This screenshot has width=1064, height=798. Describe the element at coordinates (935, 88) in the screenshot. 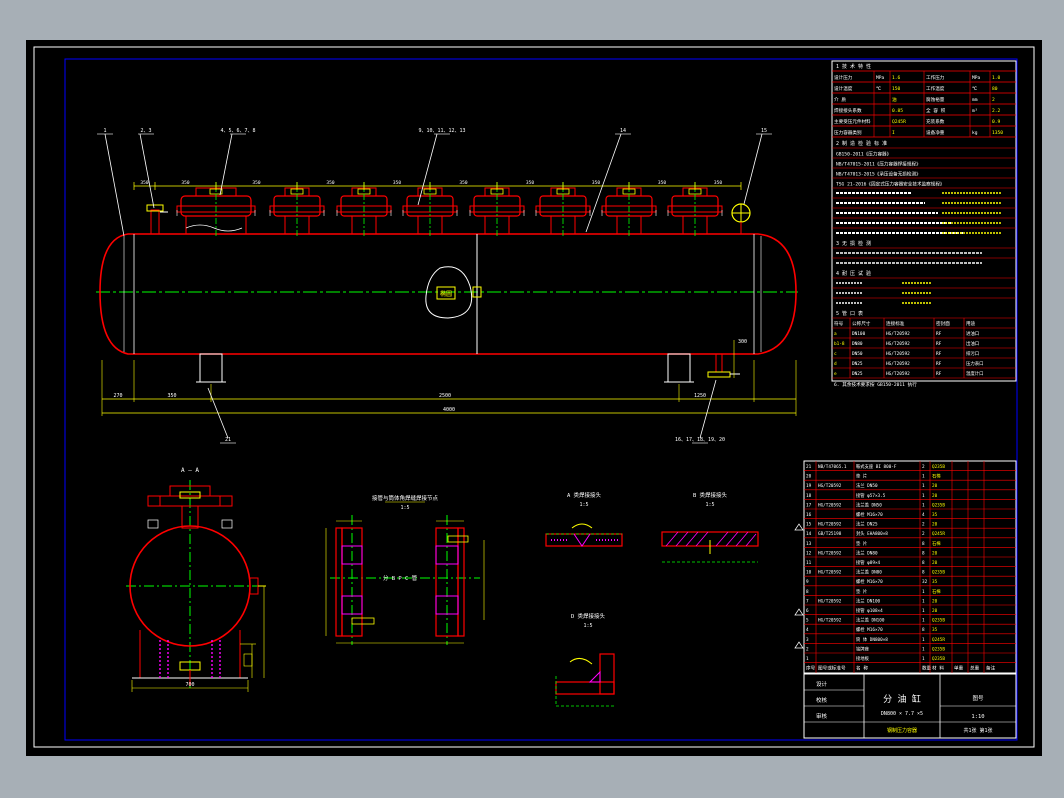

I see `tech-cell: 工作温度` at that location.